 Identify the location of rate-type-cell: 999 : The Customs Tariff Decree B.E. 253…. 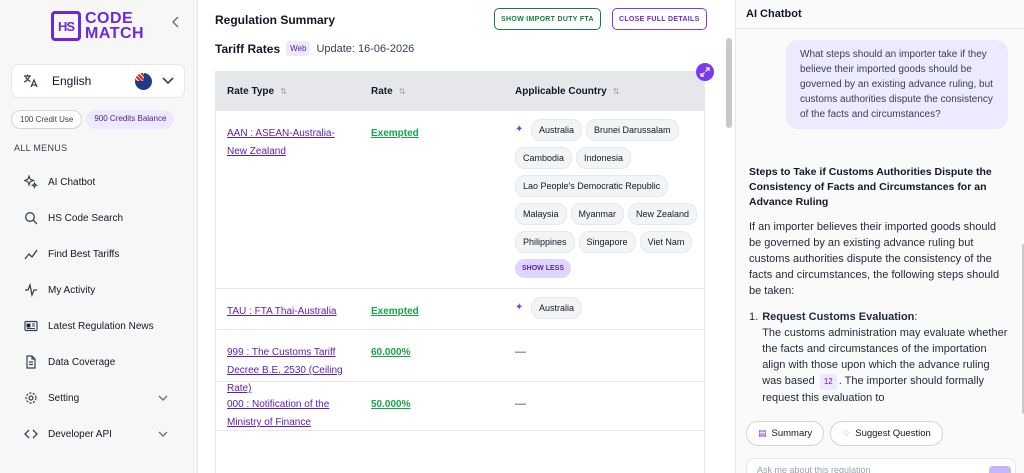
(288, 362).